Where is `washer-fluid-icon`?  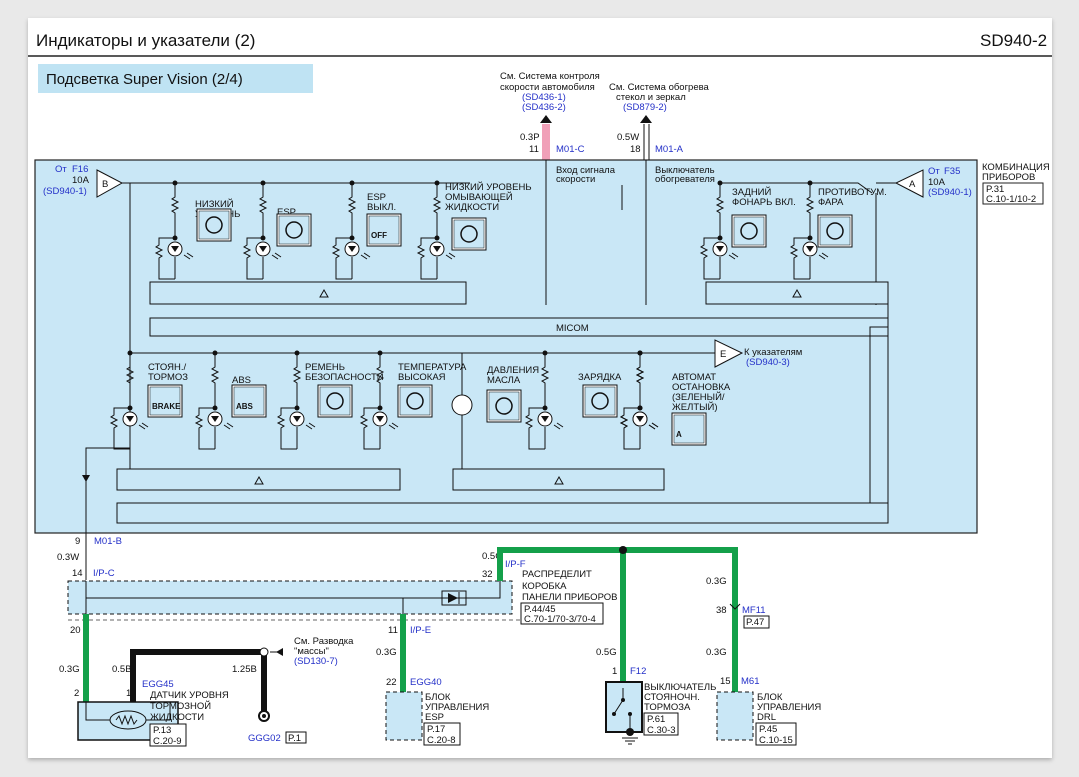
washer-fluid-icon is located at coordinates (469, 234).